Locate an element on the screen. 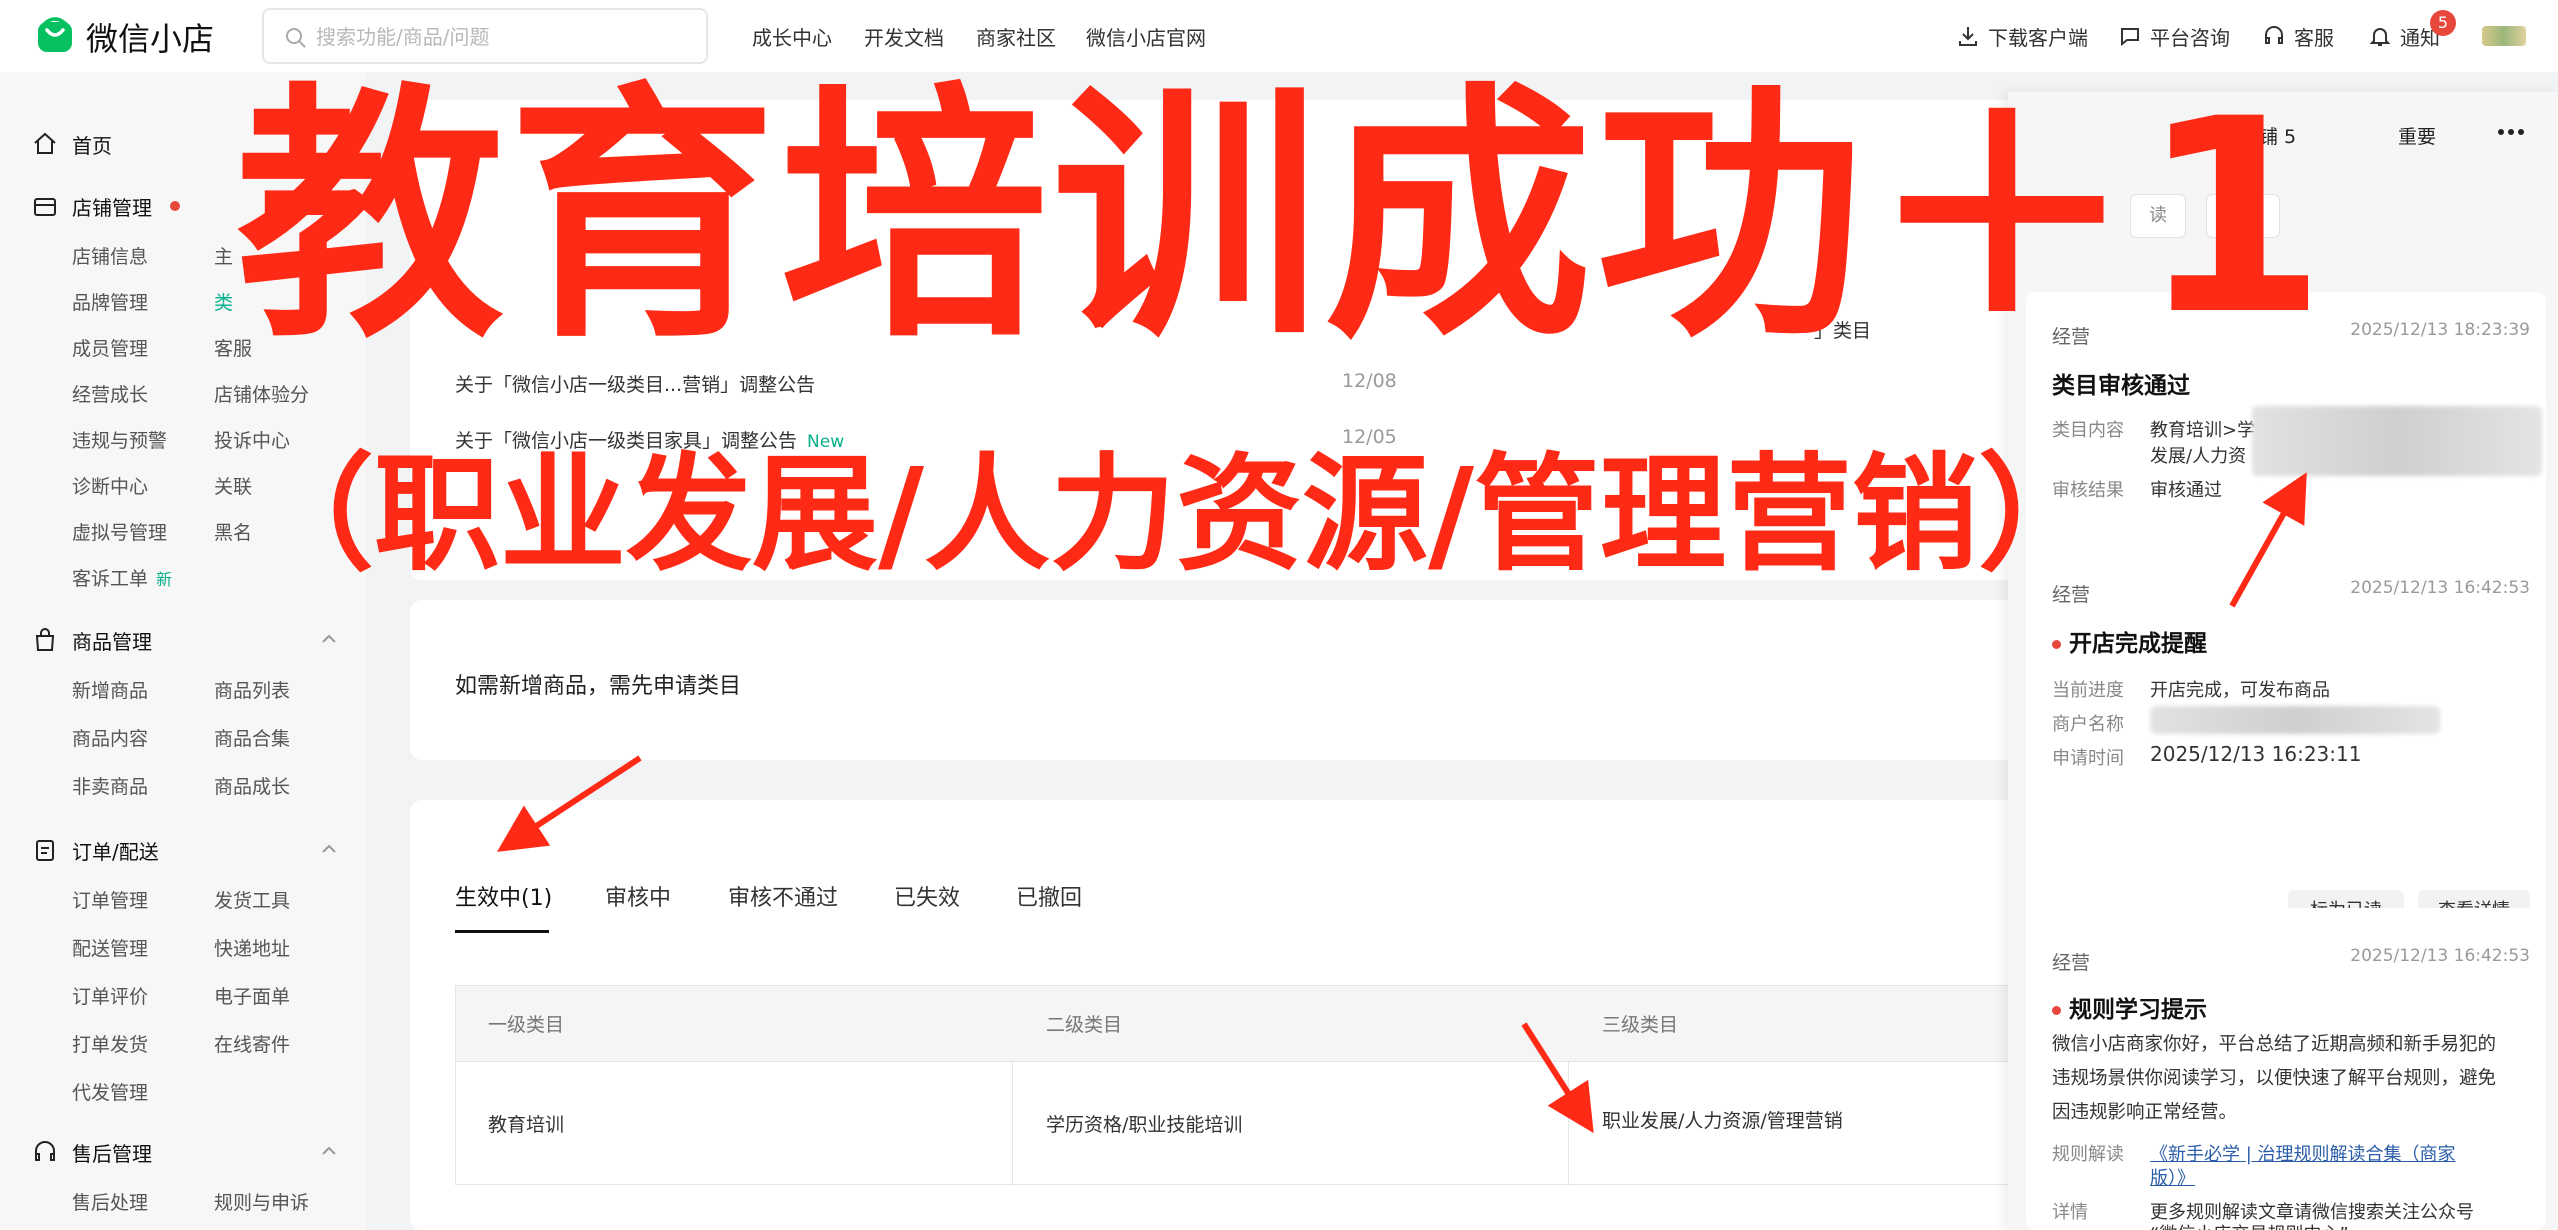 The width and height of the screenshot is (2558, 1230). sidebar-item-print-ship: 打单发货 is located at coordinates (110, 1045).